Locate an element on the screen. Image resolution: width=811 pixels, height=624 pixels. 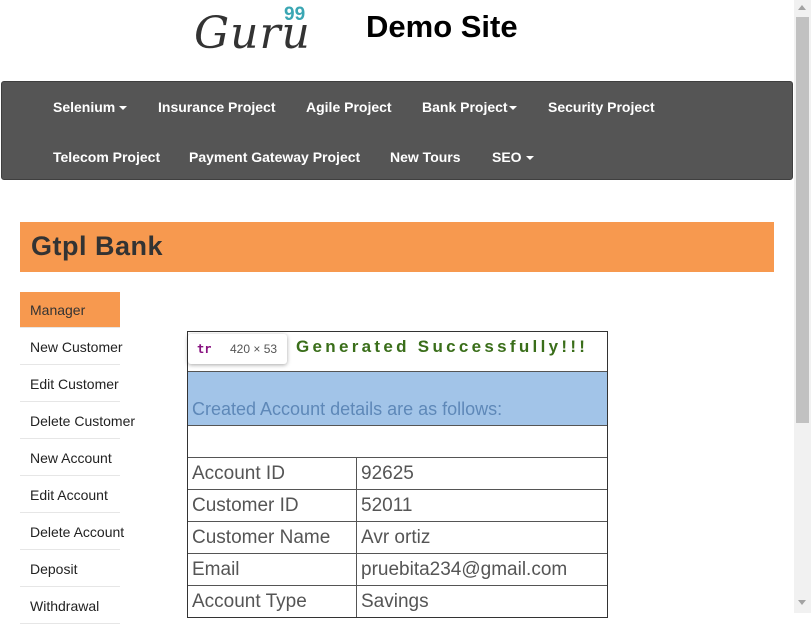
scroll-up-arrow-icon is located at coordinates (802, 7).